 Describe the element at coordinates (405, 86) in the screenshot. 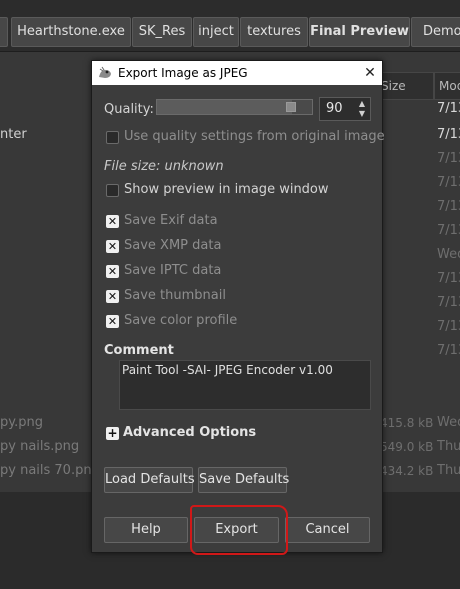

I see `column-header-size: Size` at that location.